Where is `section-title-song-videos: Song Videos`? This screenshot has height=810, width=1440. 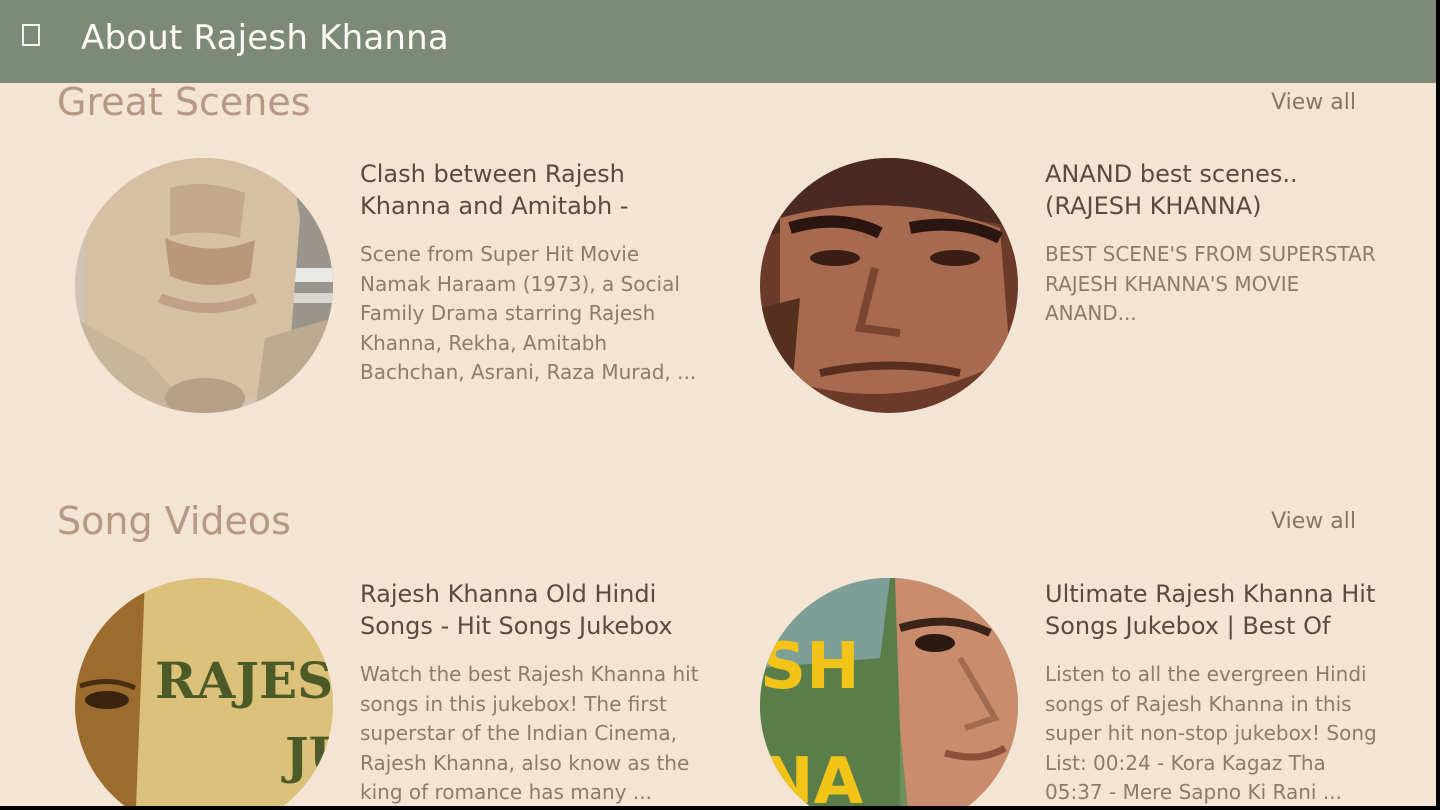 section-title-song-videos: Song Videos is located at coordinates (174, 521).